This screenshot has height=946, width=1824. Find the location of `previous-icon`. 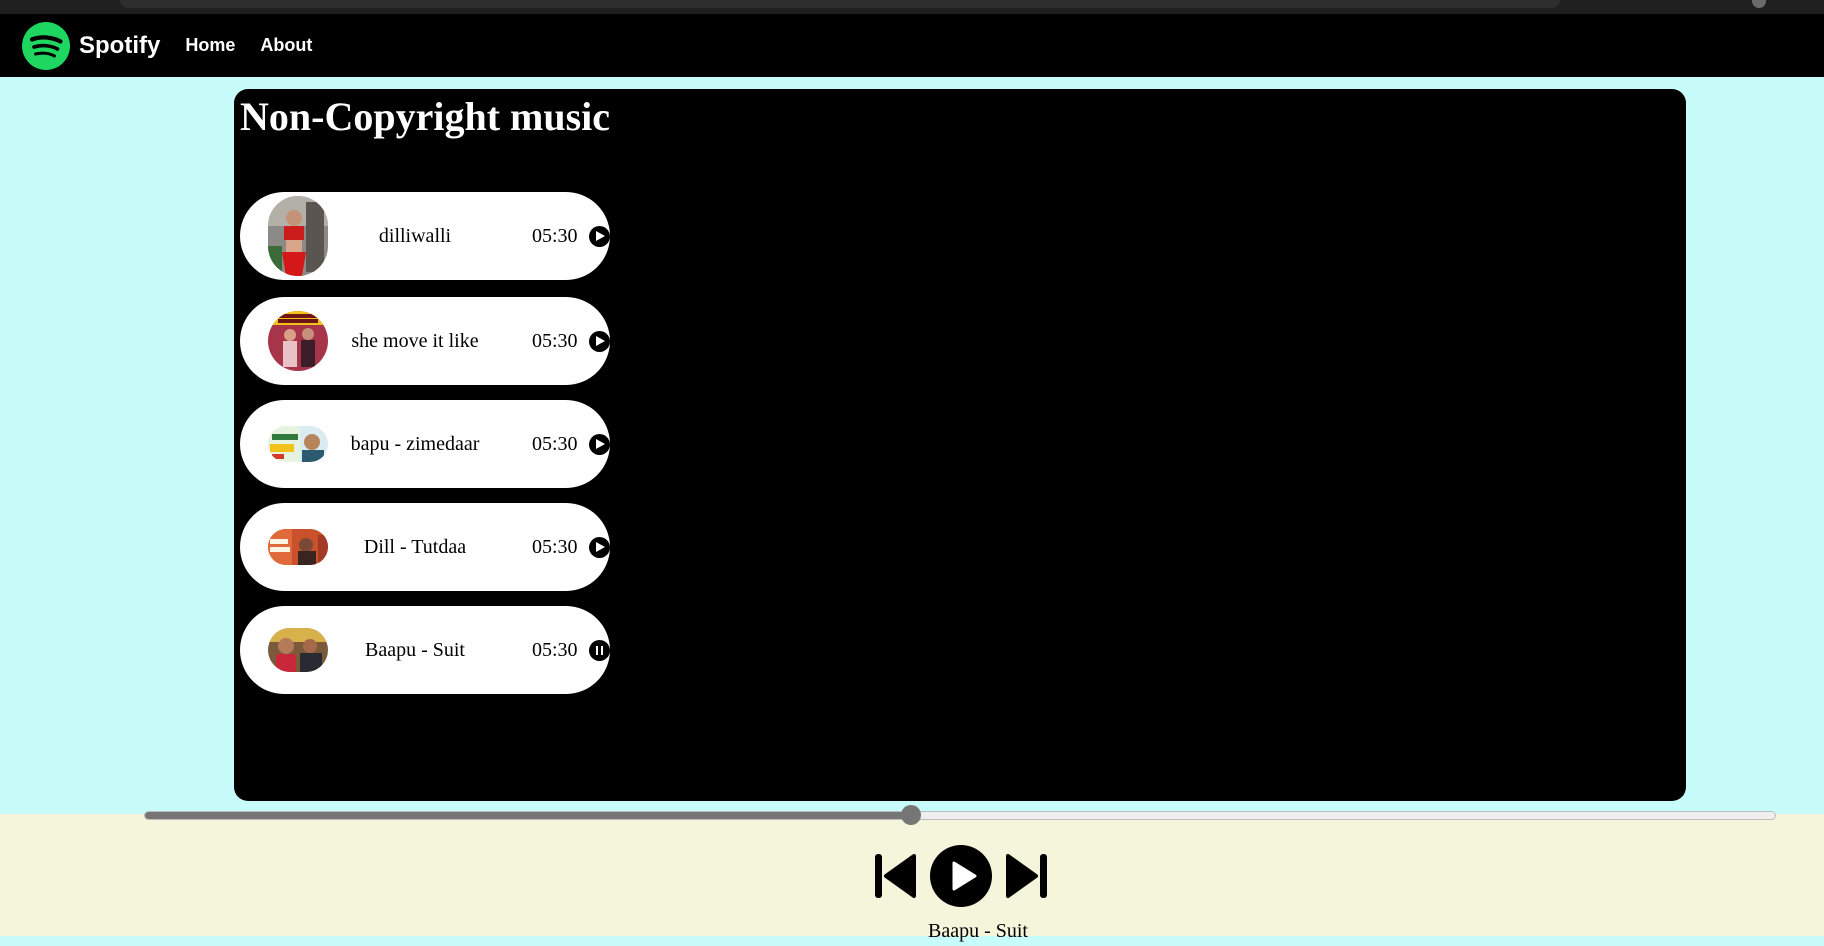

previous-icon is located at coordinates (895, 876).